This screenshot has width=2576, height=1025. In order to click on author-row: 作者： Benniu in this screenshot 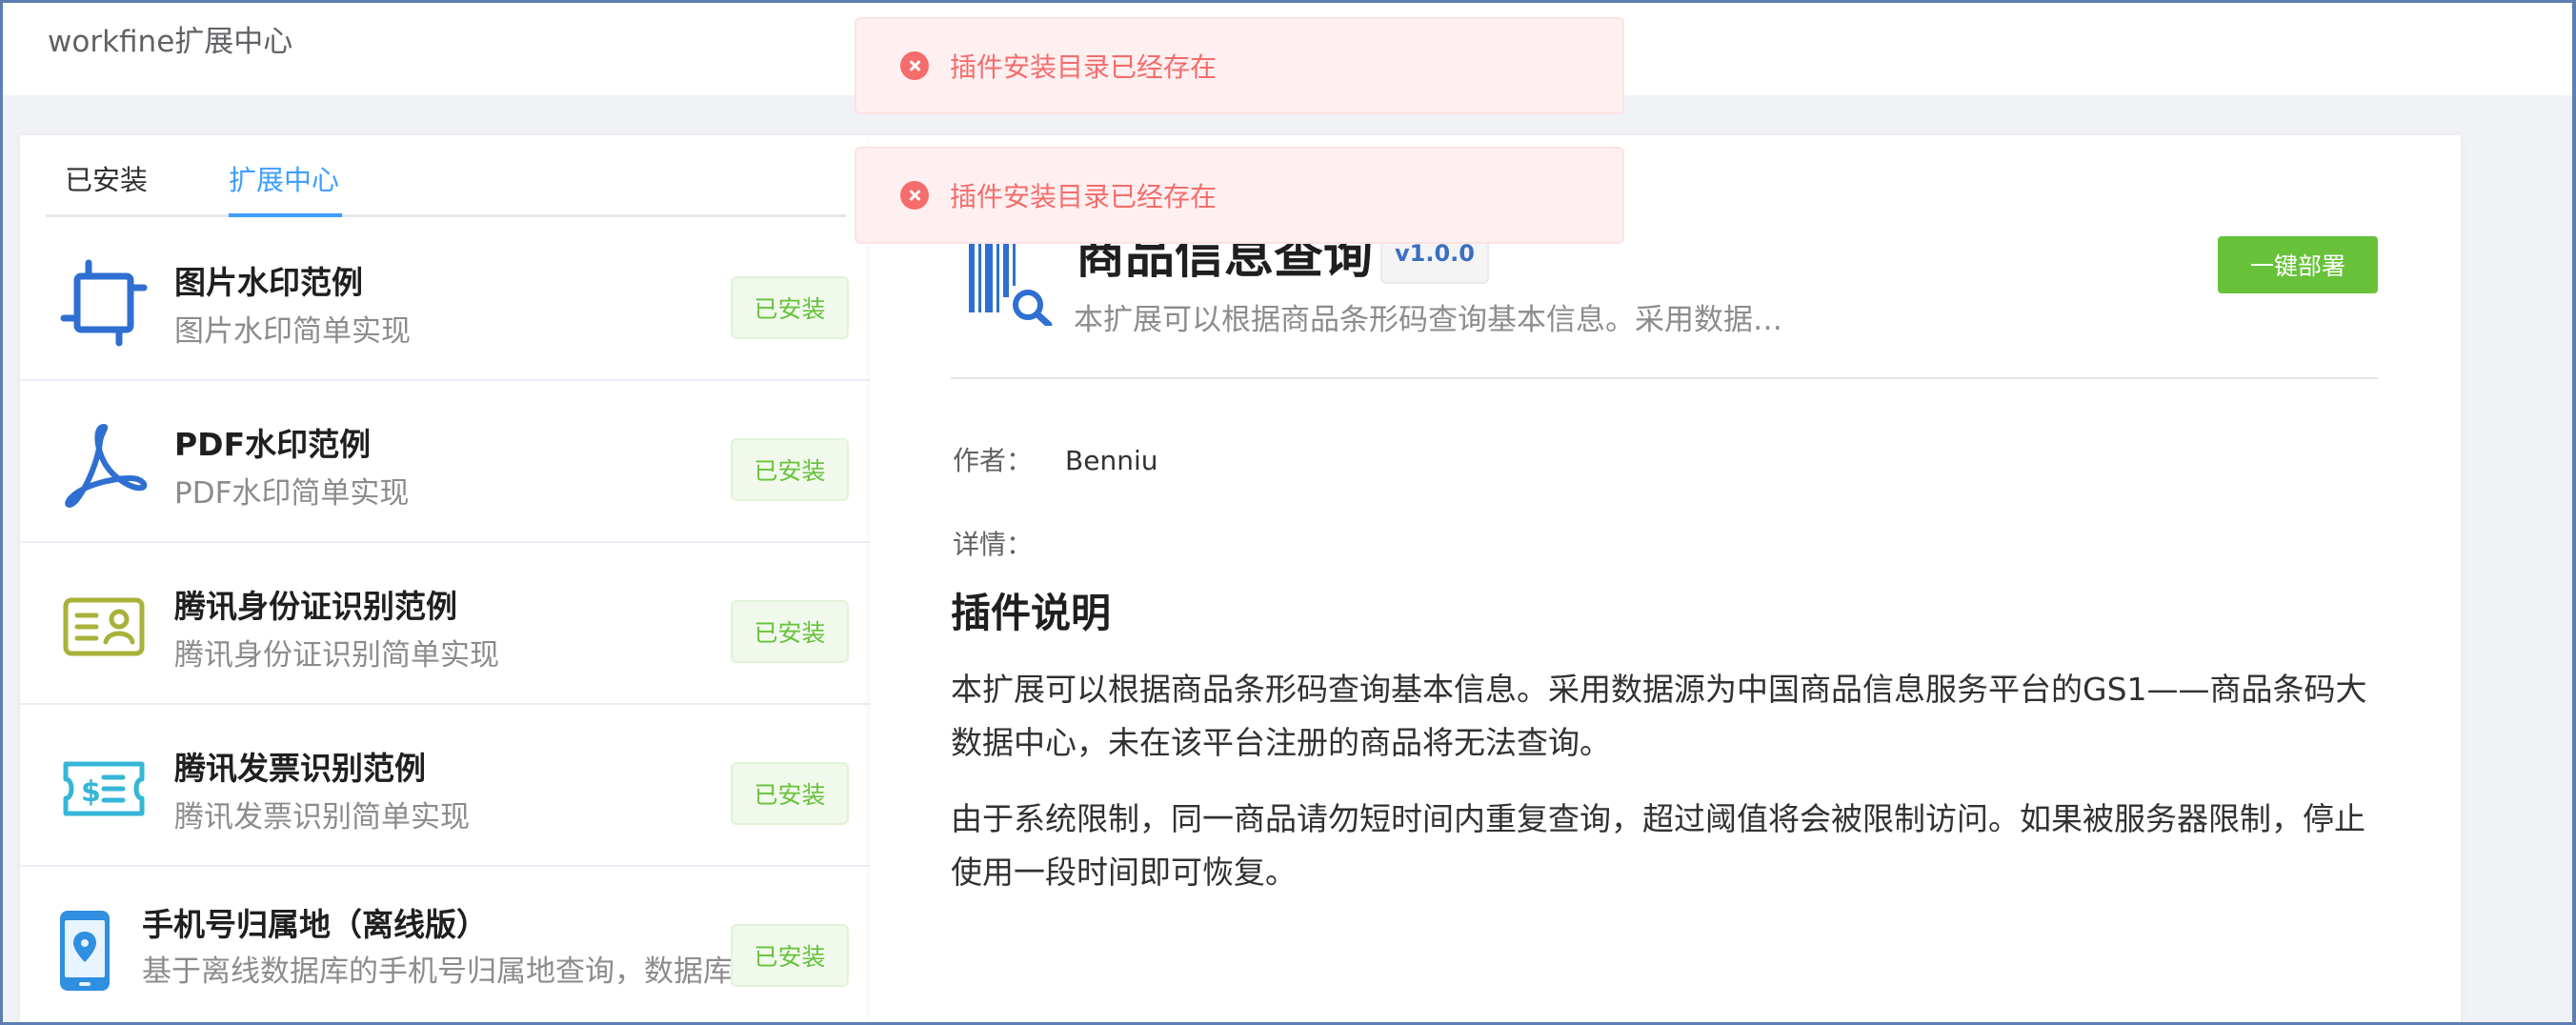, I will do `click(1055, 459)`.